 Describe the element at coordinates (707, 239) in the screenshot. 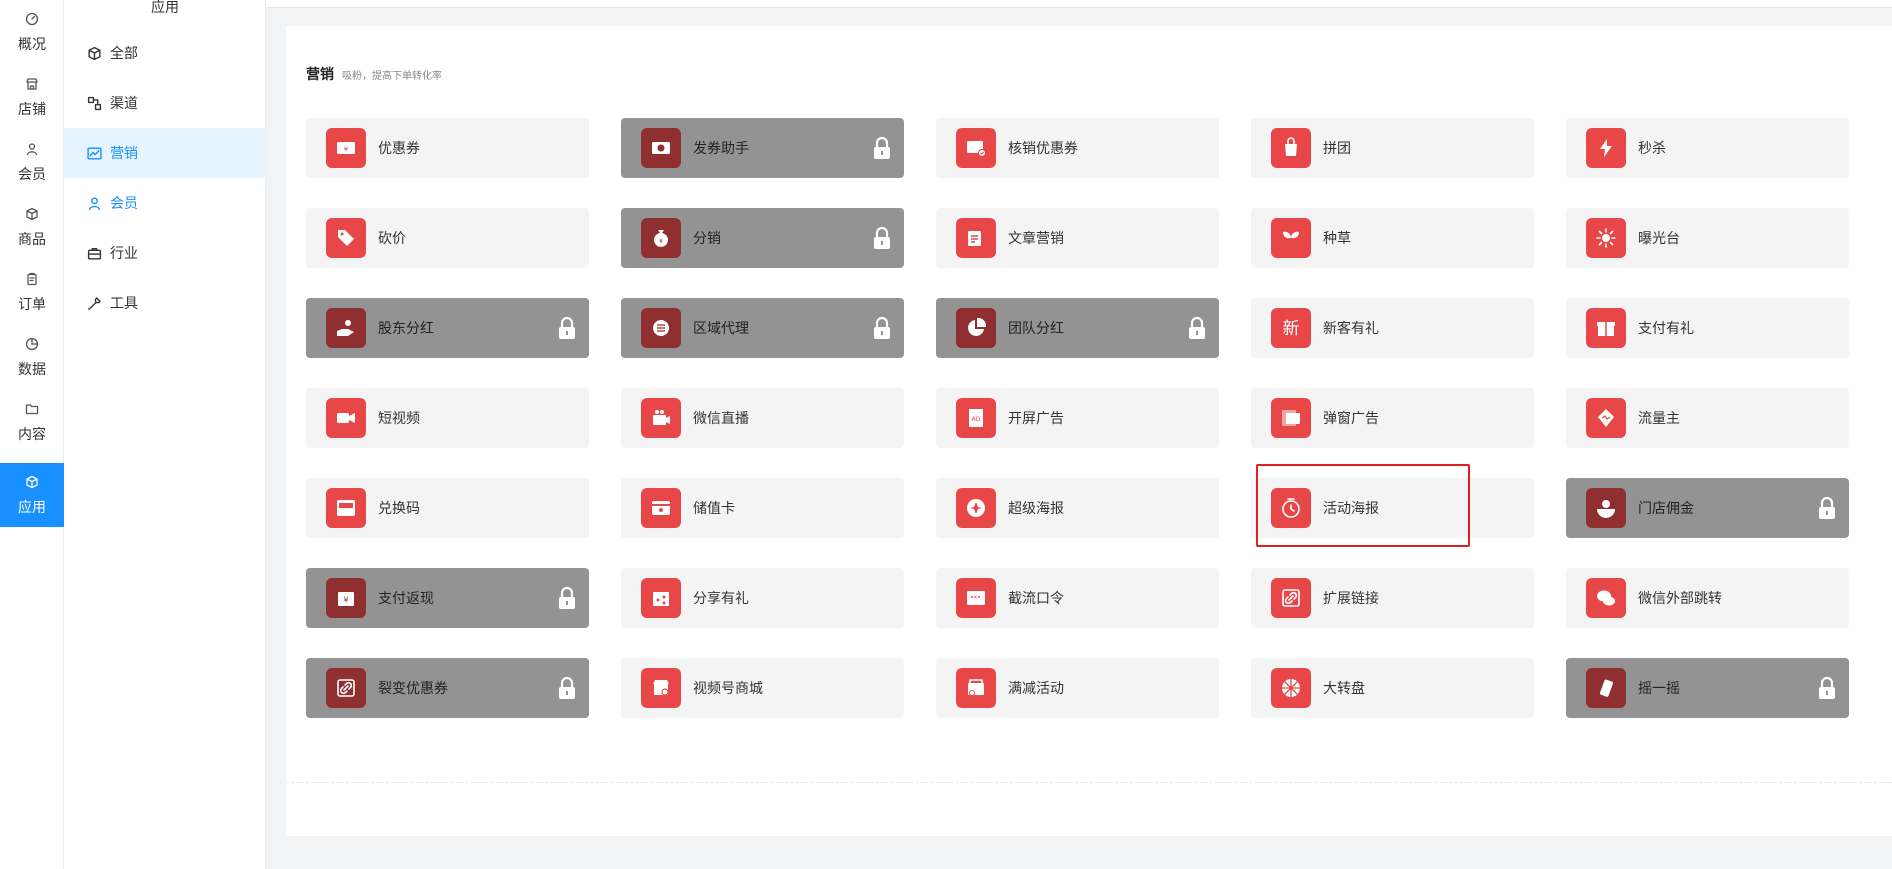

I see `app-tile-label: 分销` at that location.